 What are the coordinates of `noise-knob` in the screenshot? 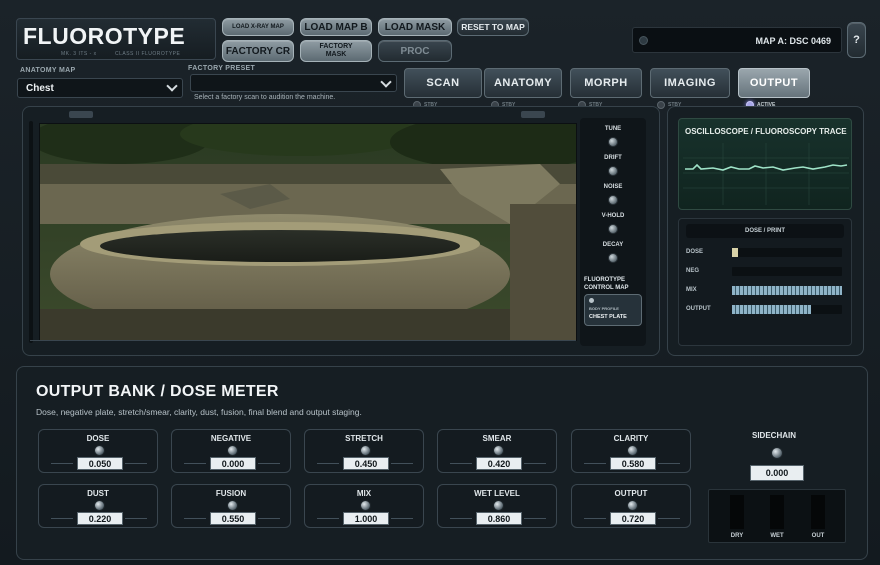 It's located at (613, 200).